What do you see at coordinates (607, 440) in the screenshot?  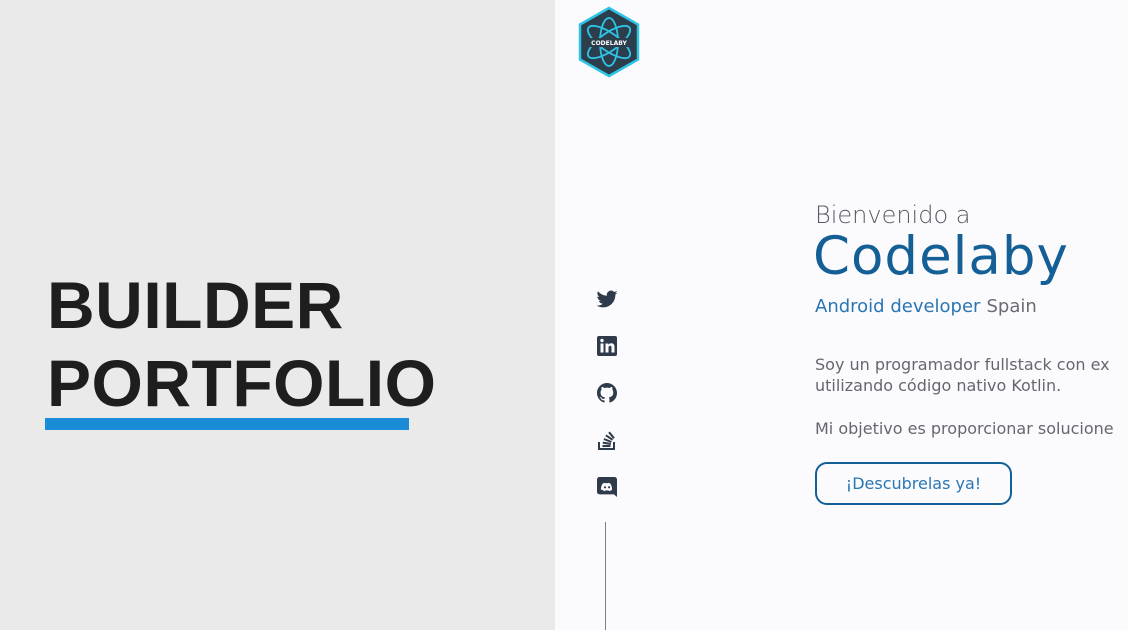 I see `stackoverflow-icon` at bounding box center [607, 440].